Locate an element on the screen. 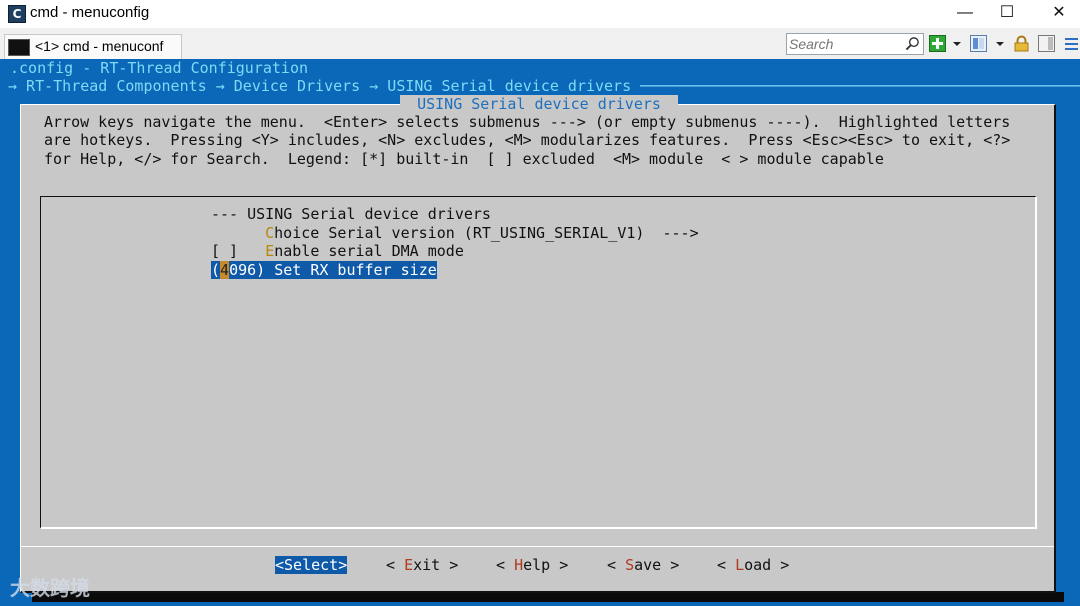  dialog-shadow is located at coordinates (548, 597).